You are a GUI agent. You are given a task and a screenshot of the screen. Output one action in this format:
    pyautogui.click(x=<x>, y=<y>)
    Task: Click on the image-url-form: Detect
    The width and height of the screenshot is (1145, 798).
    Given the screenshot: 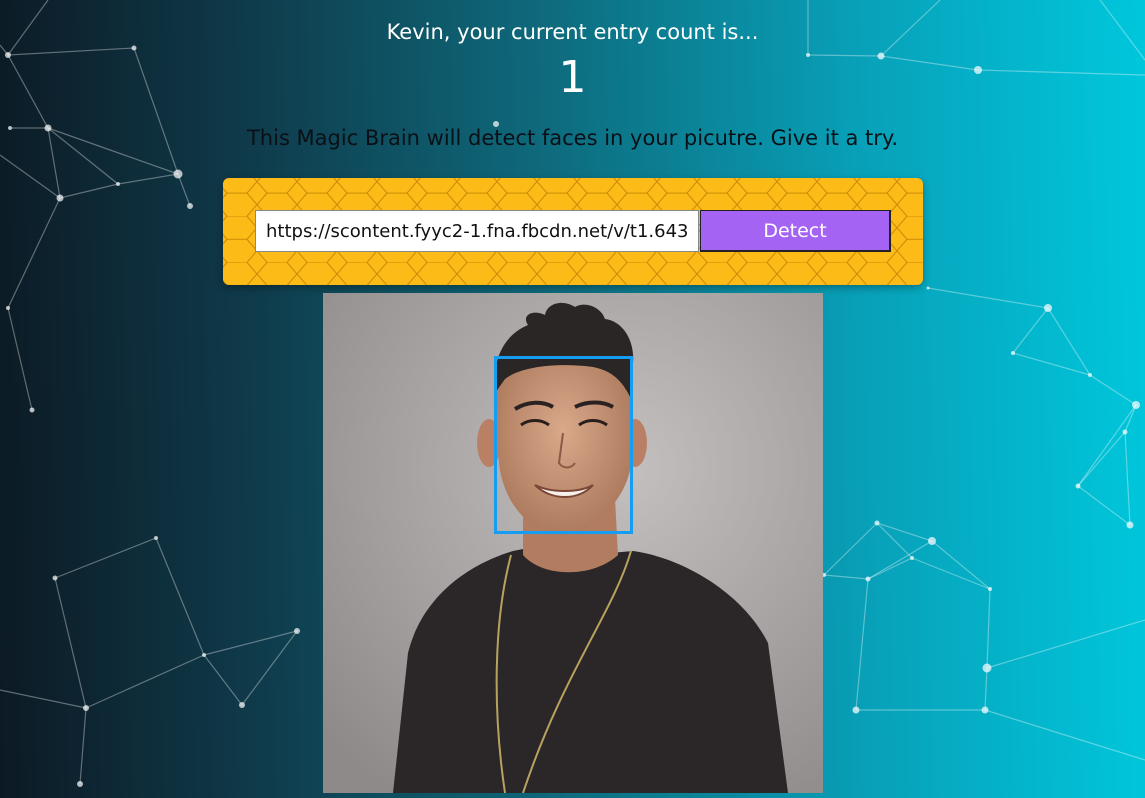 What is the action you would take?
    pyautogui.click(x=573, y=231)
    